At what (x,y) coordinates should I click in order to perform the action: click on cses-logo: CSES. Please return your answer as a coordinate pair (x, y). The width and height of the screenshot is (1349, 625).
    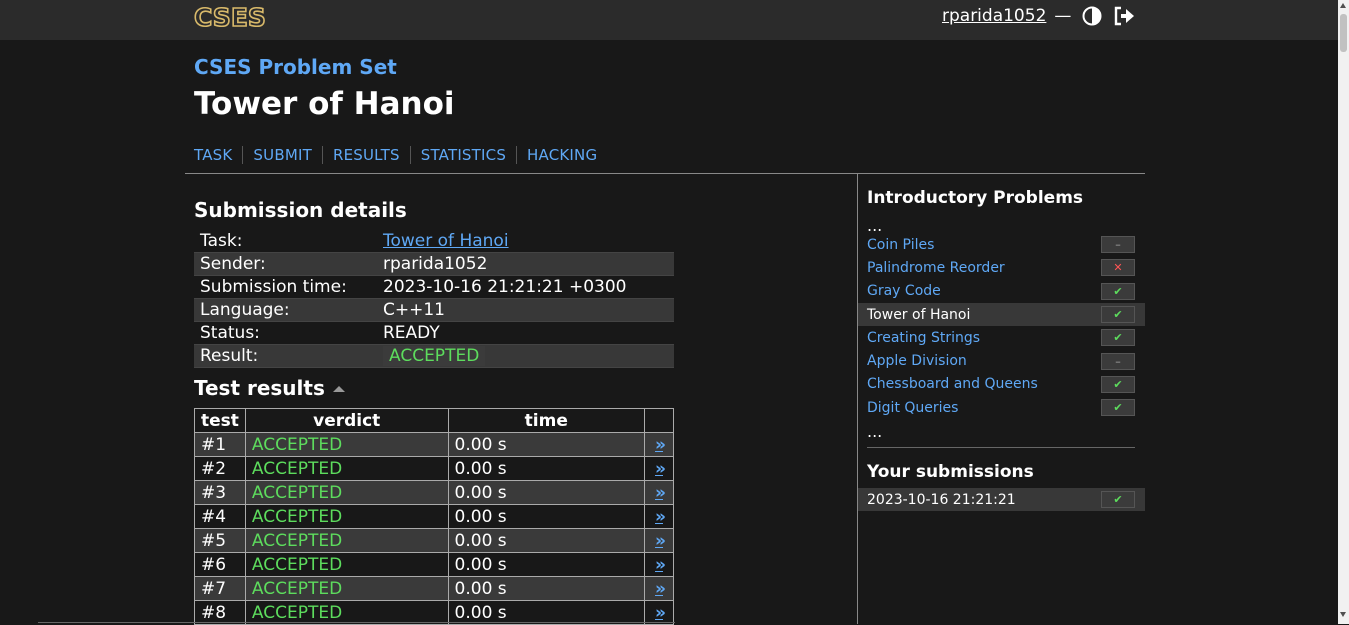
    Looking at the image, I should click on (239, 17).